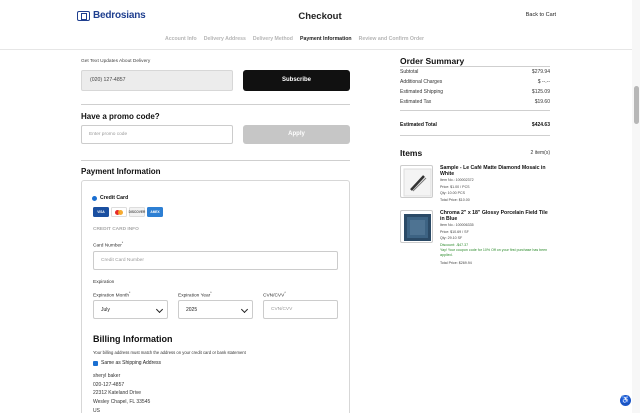 Image resolution: width=640 pixels, height=413 pixels. I want to click on site-header: Bedrosians Checkout Back to Cart, so click(320, 16).